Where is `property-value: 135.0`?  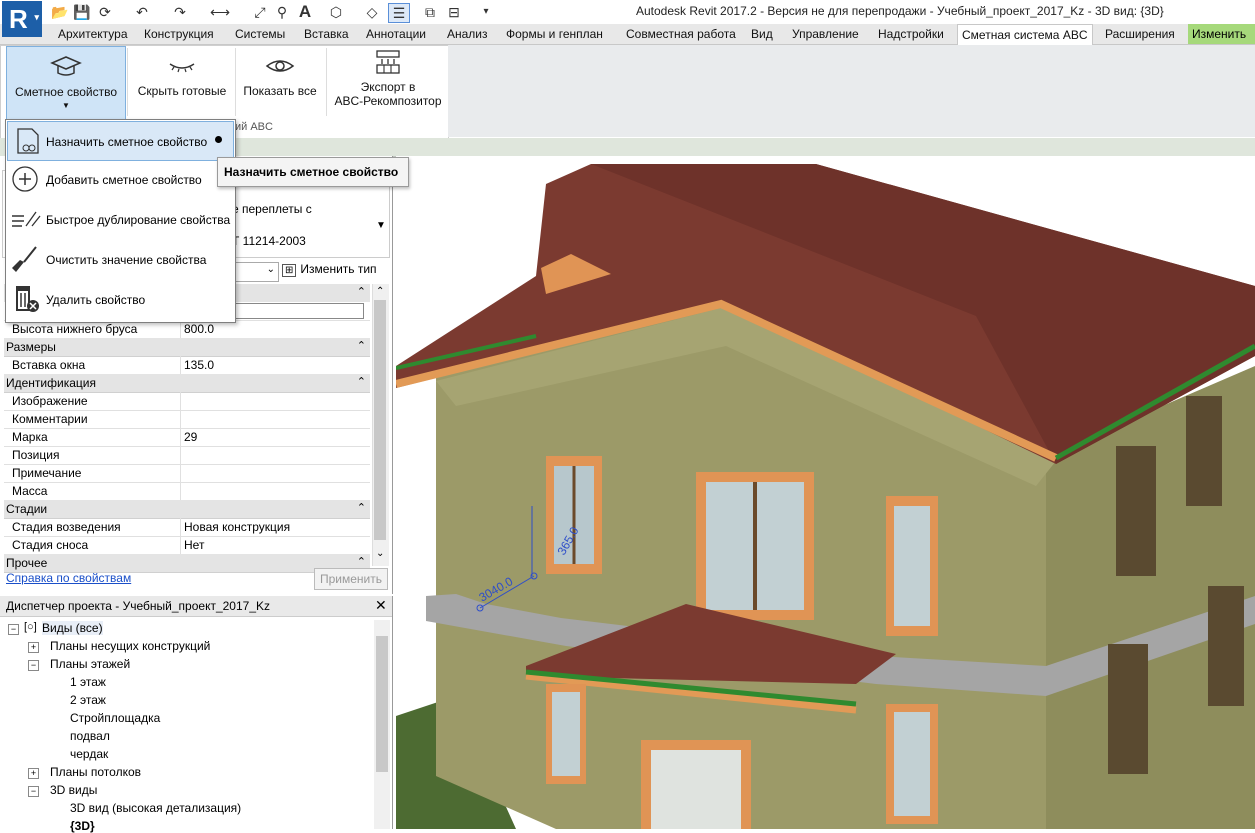 property-value: 135.0 is located at coordinates (199, 365).